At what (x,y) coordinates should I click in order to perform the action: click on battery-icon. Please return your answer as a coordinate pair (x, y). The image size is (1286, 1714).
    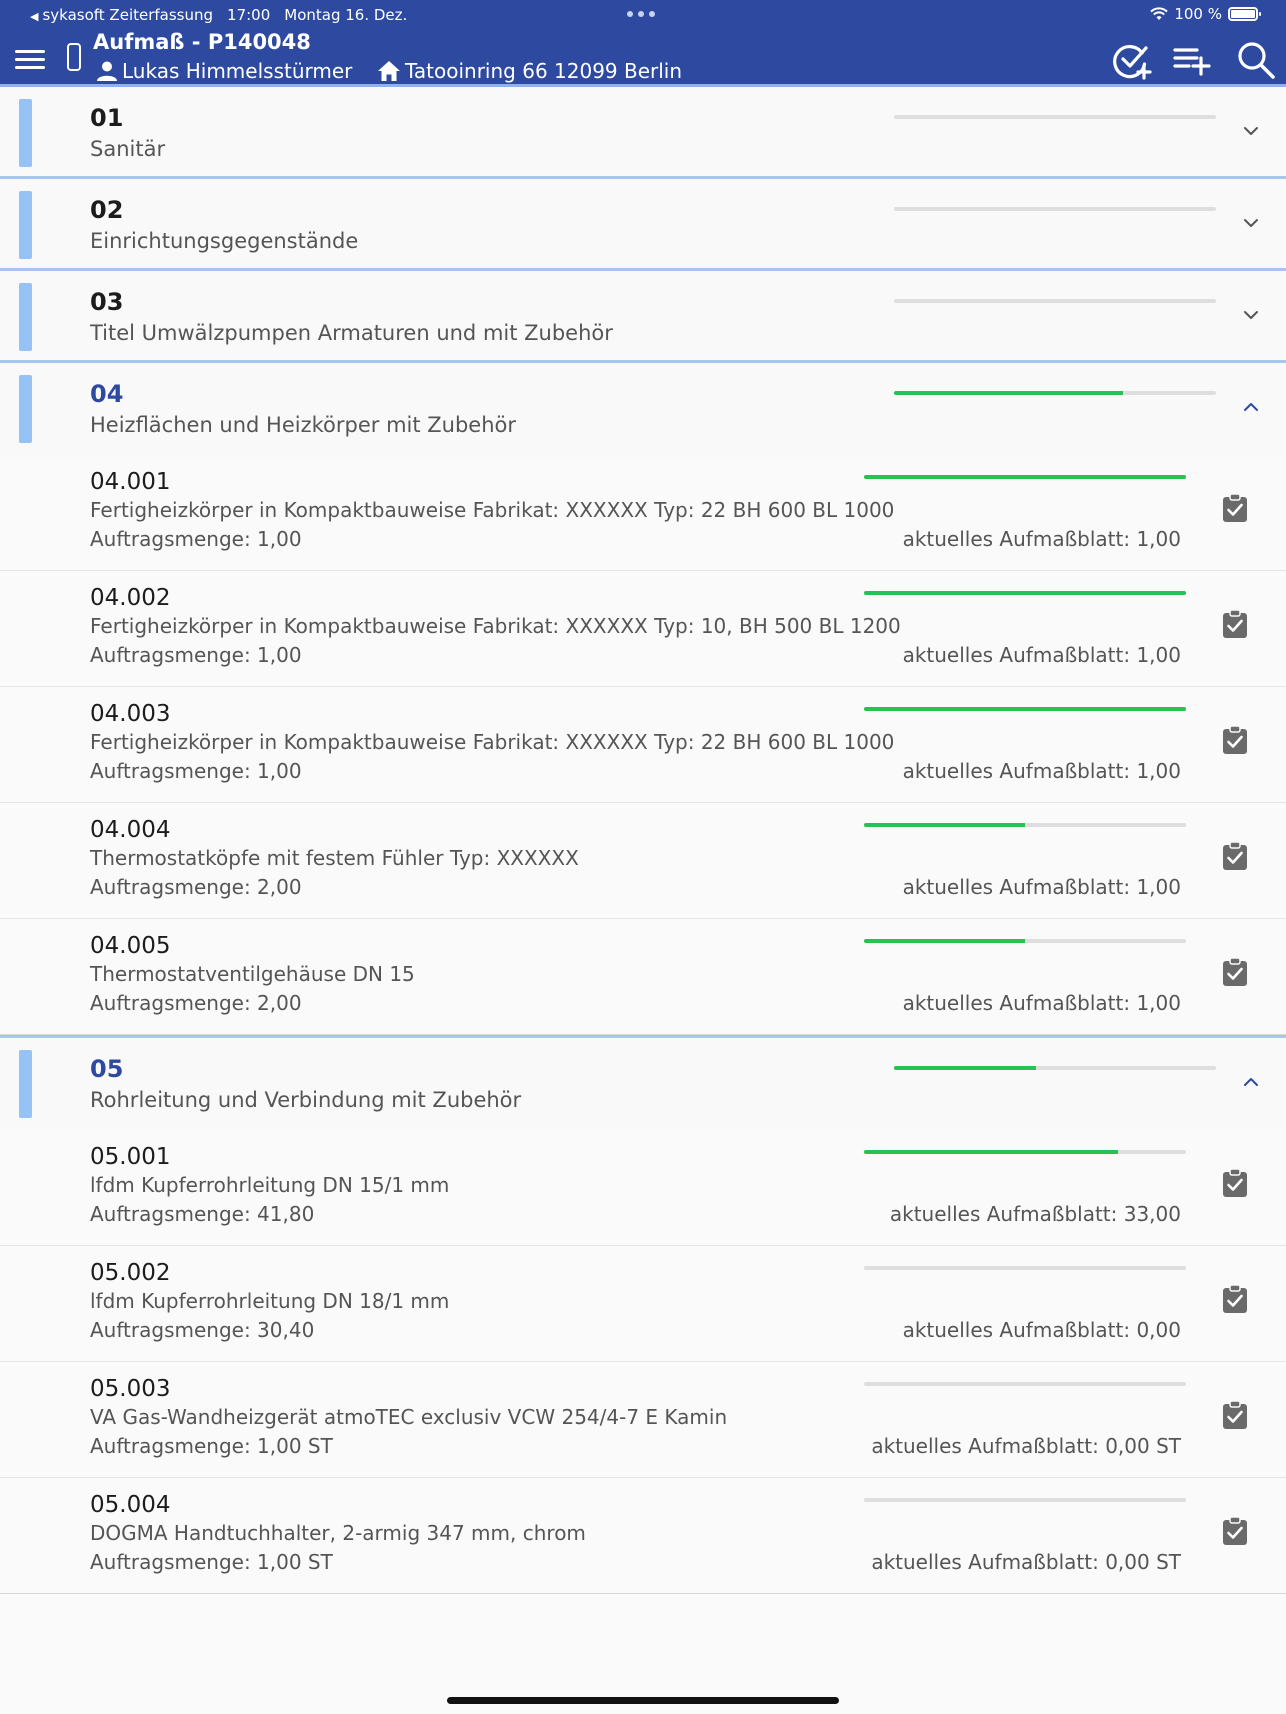
    Looking at the image, I should click on (1244, 14).